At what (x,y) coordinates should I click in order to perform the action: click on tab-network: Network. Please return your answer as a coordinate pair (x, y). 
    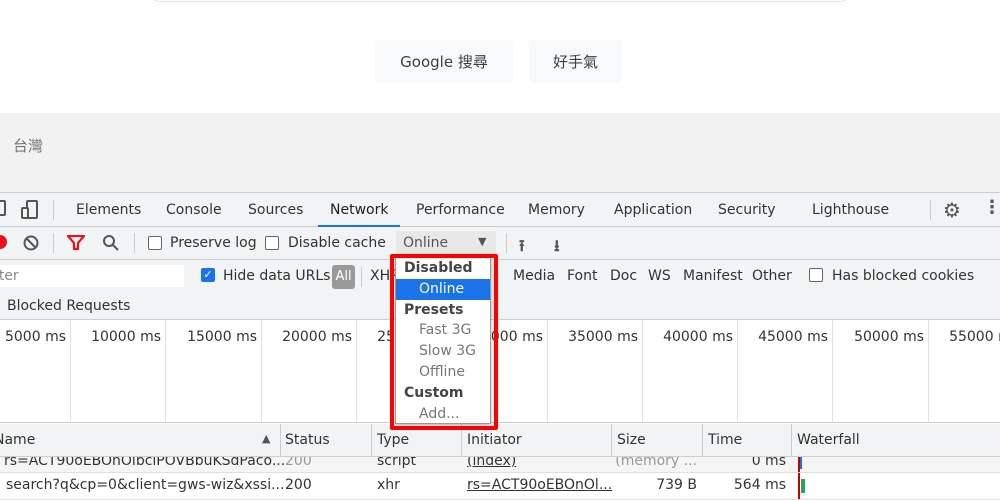
    Looking at the image, I should click on (359, 210).